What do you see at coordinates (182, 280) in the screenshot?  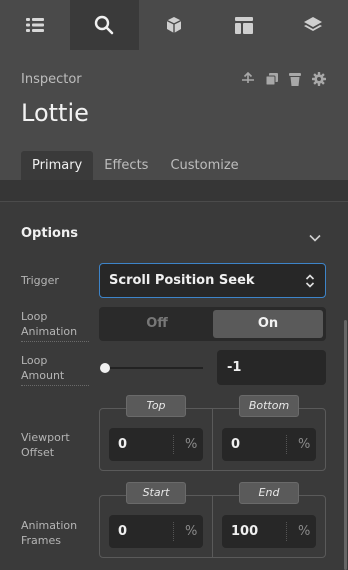 I see `trigger-value: Scroll Position Seek` at bounding box center [182, 280].